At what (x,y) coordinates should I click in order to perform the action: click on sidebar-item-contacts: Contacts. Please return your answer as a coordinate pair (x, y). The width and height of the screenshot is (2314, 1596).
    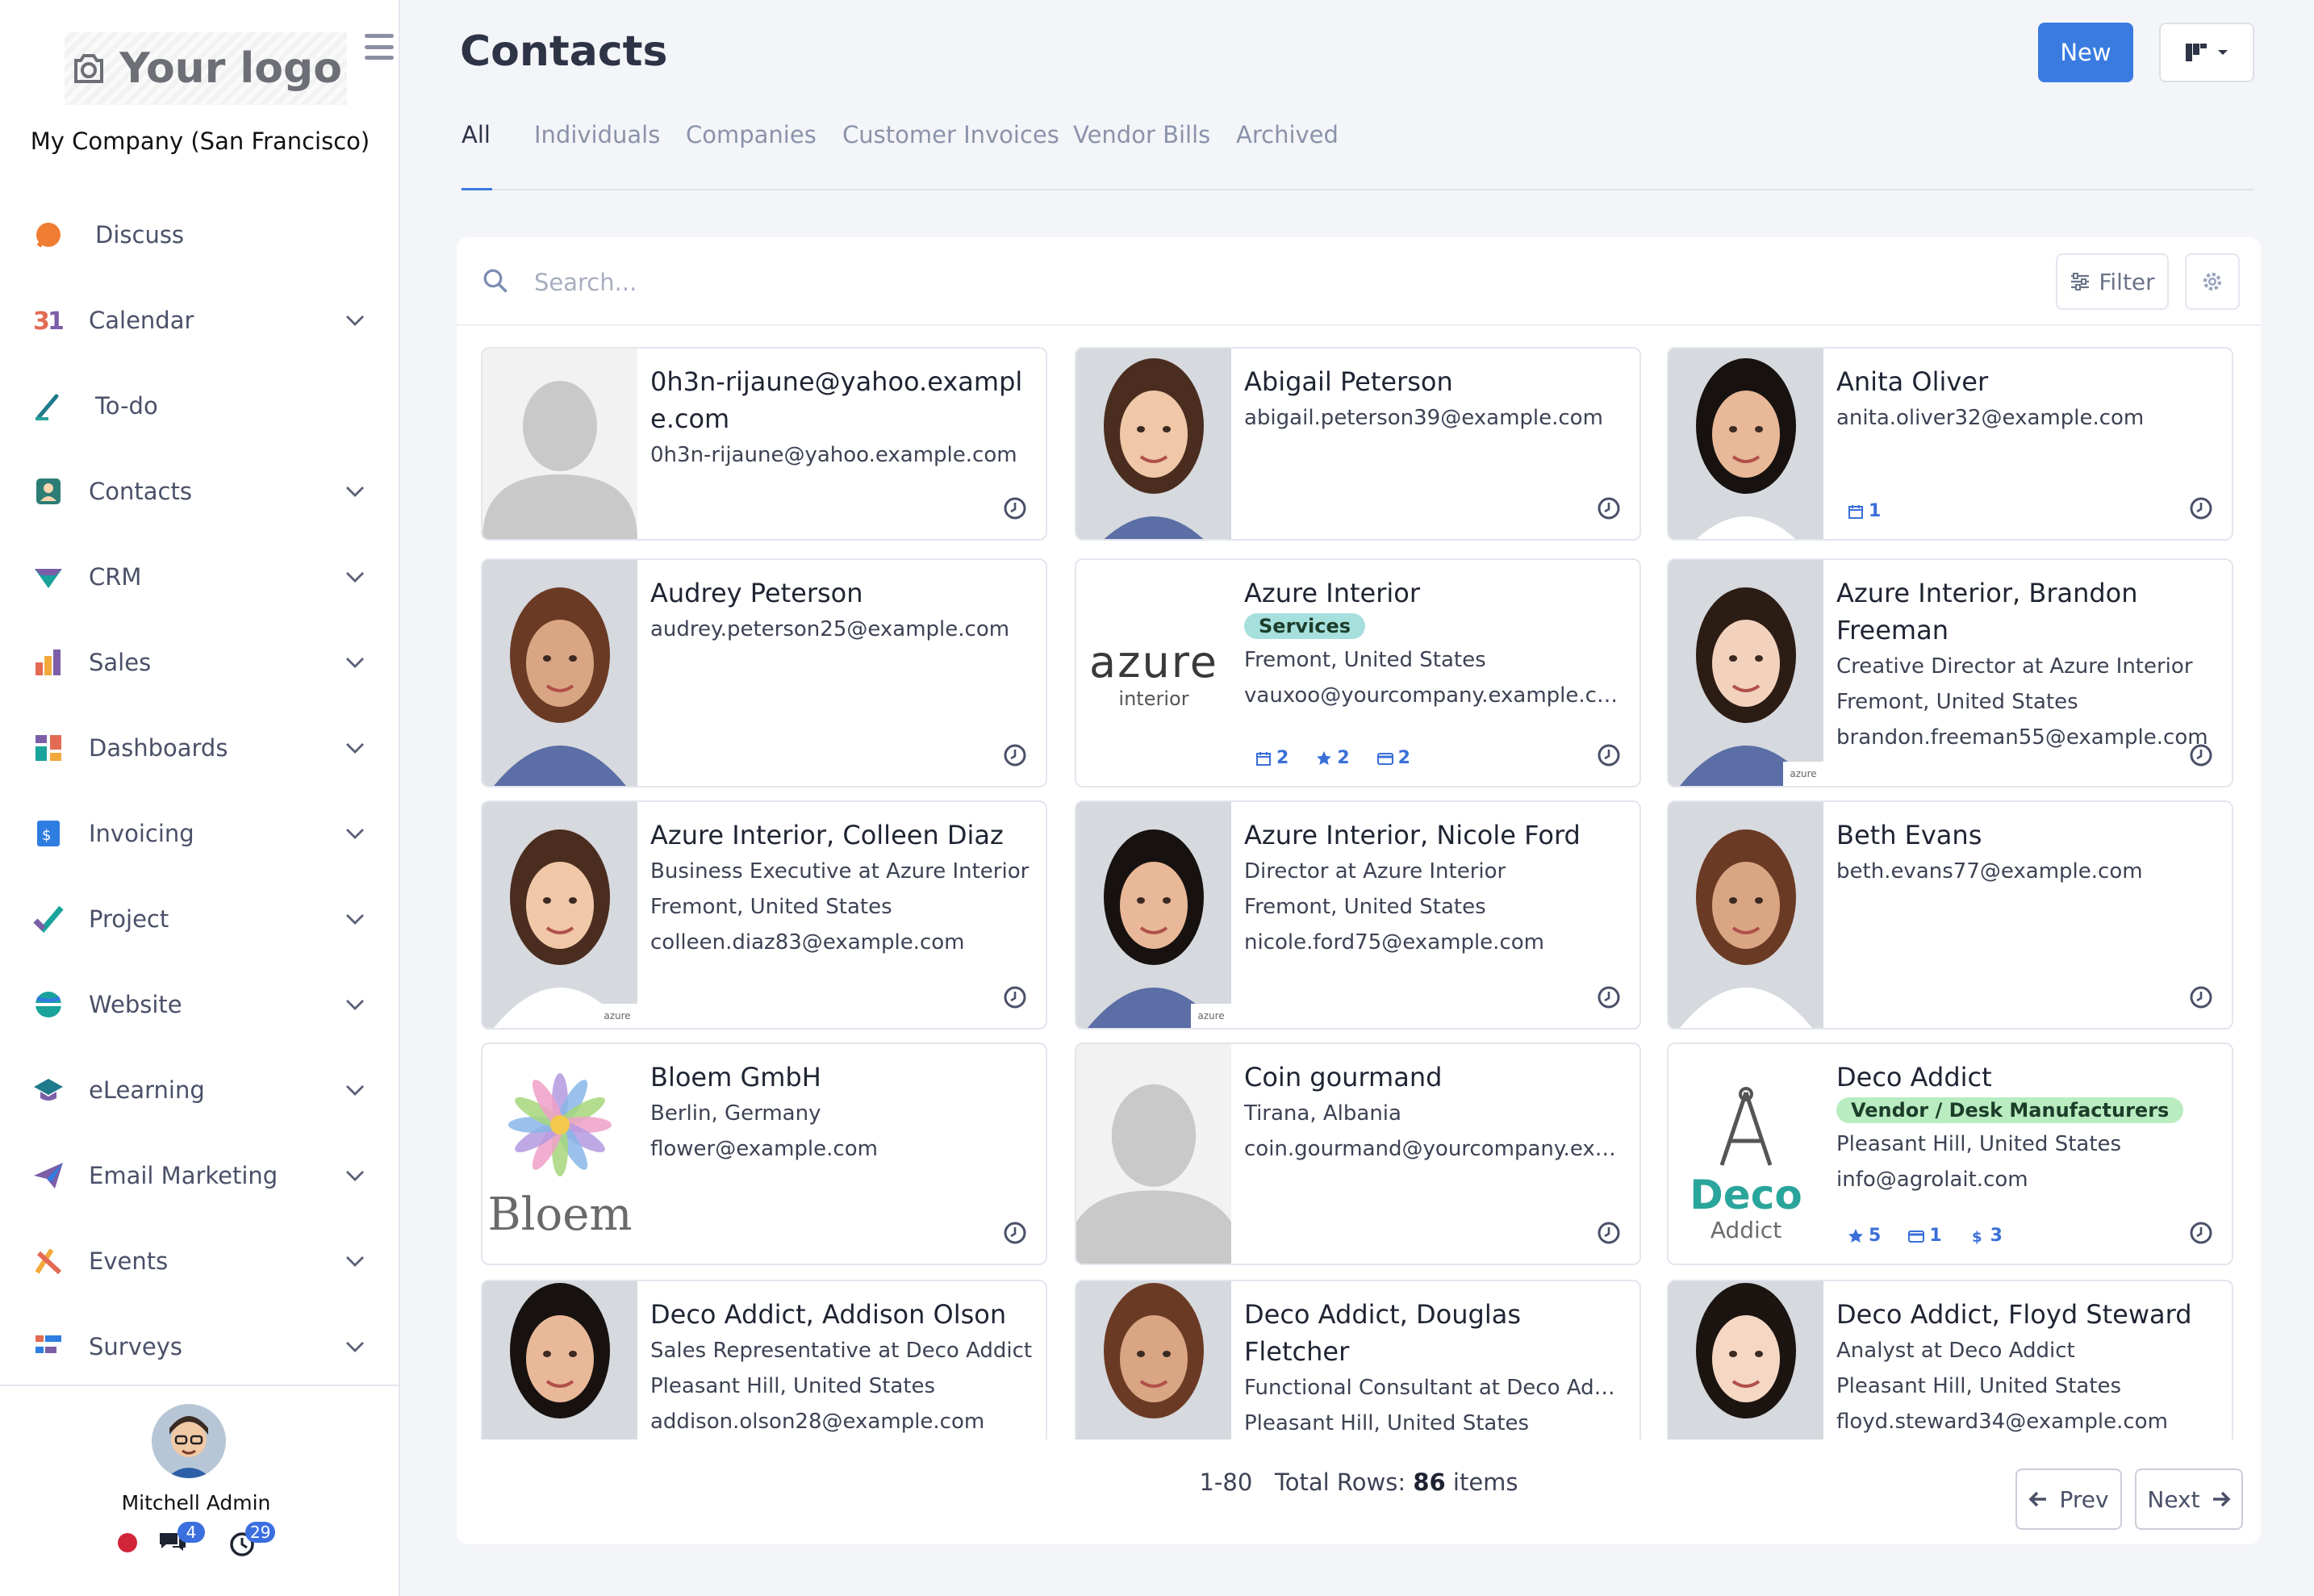
    Looking at the image, I should click on (200, 492).